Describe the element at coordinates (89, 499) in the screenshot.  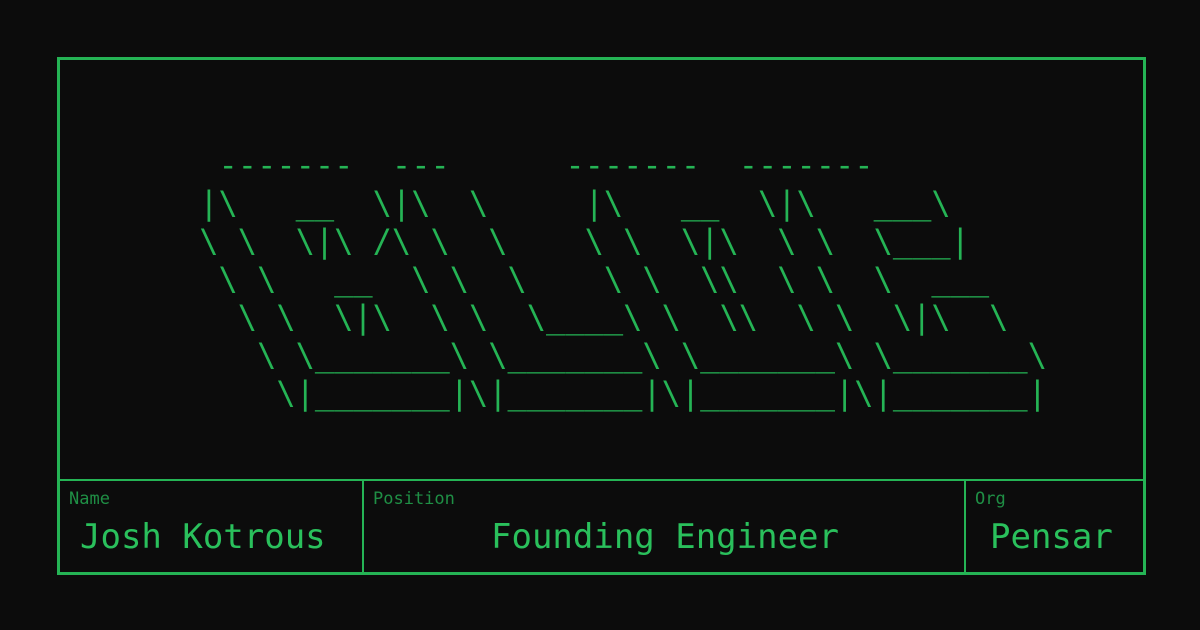
I see `name-label: Name` at that location.